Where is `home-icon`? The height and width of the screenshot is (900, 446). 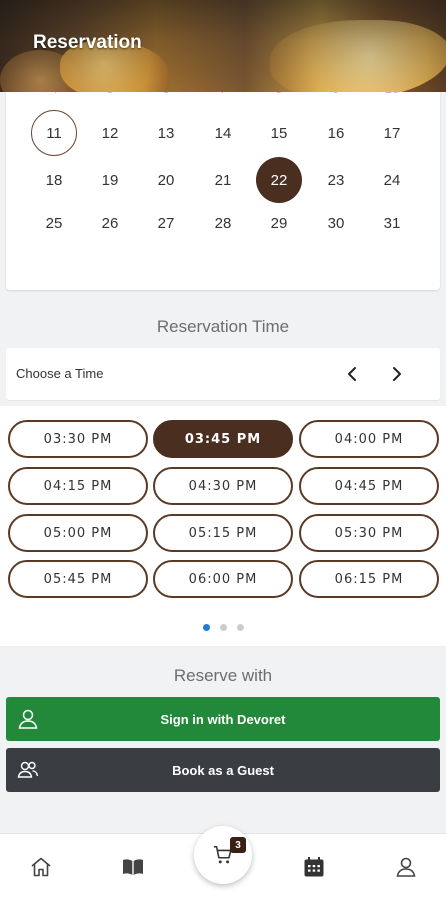 home-icon is located at coordinates (41, 867).